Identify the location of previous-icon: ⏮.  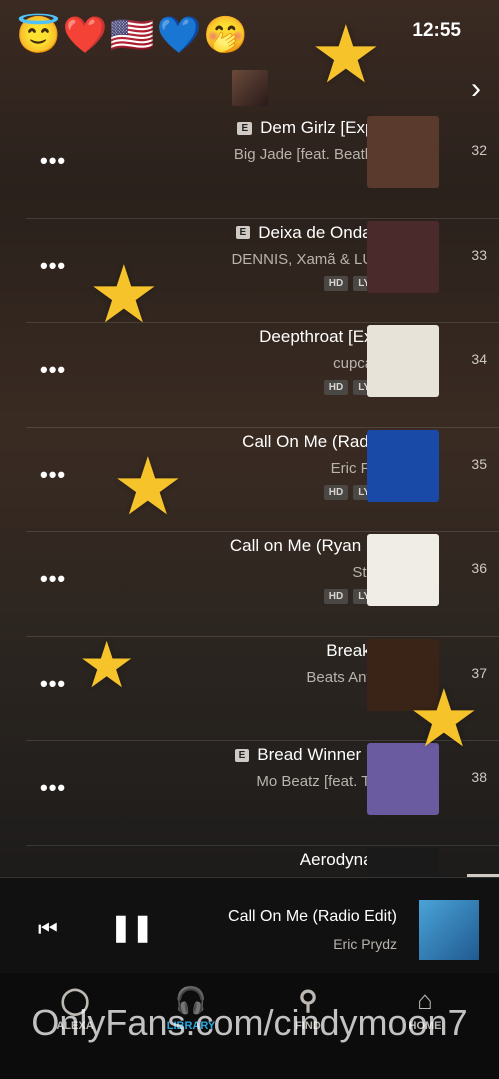
(48, 929).